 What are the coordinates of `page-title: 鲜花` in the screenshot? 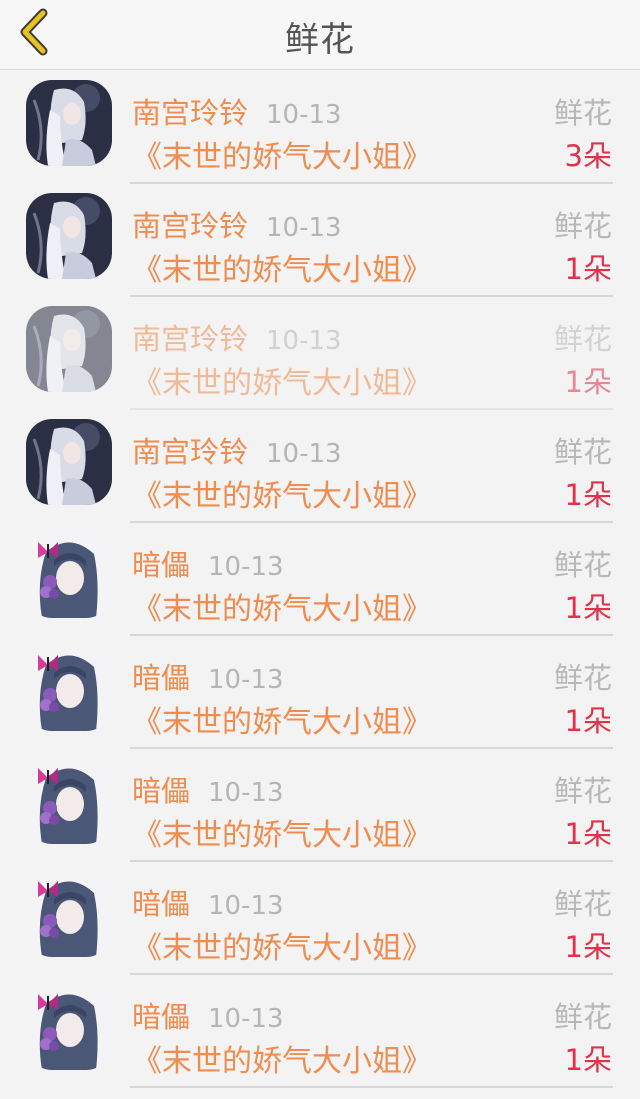 It's located at (320, 40).